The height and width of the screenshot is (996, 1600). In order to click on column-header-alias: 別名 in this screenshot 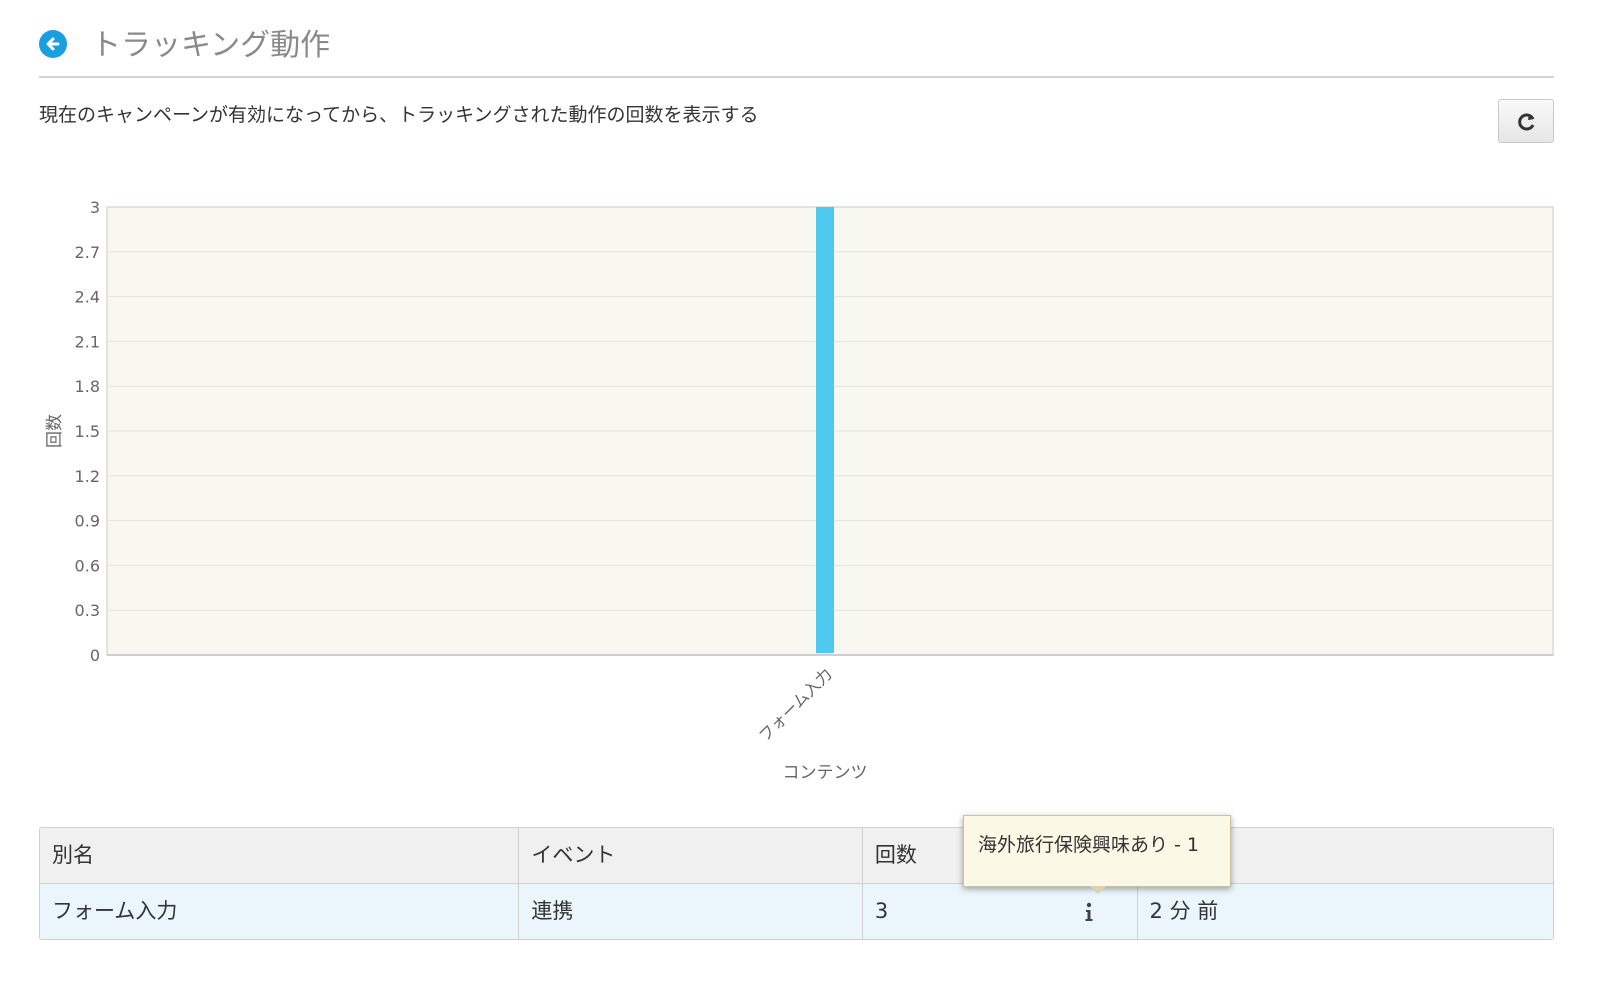, I will do `click(280, 855)`.